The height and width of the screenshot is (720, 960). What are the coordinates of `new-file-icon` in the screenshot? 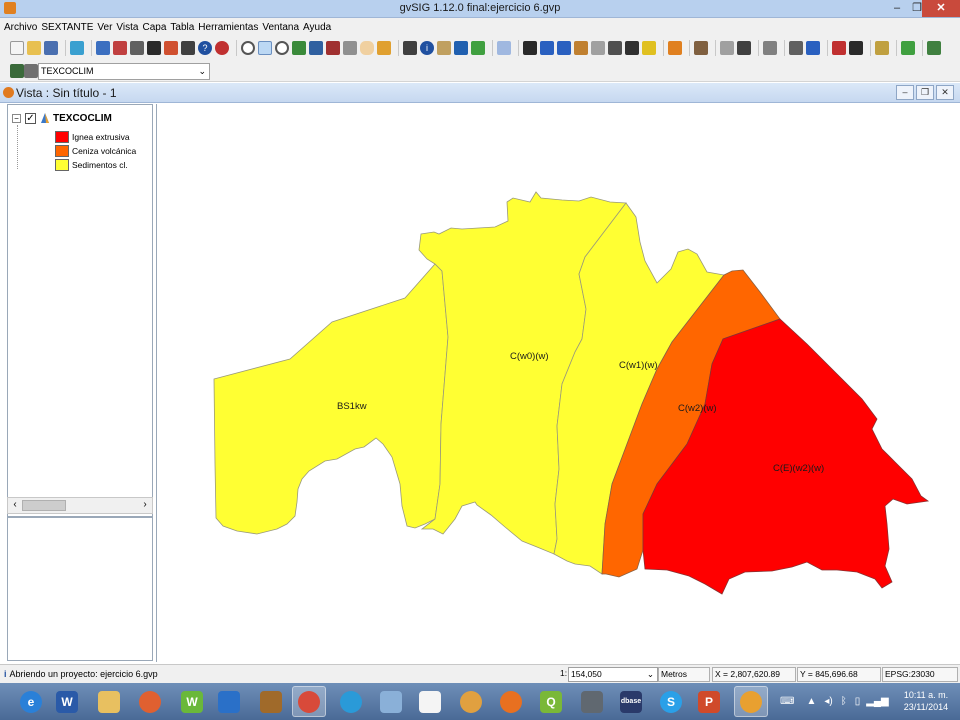 It's located at (17, 48).